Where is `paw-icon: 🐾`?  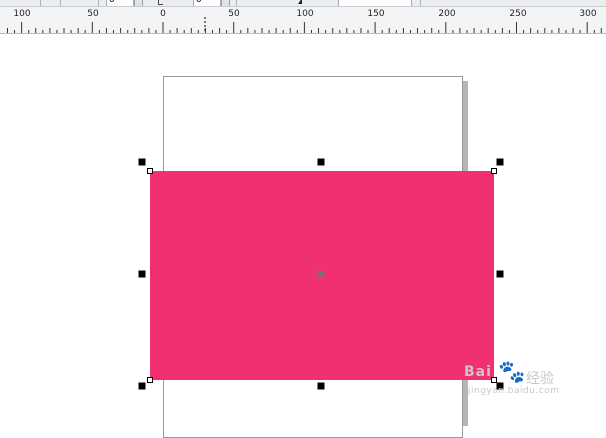 paw-icon: 🐾 is located at coordinates (512, 372).